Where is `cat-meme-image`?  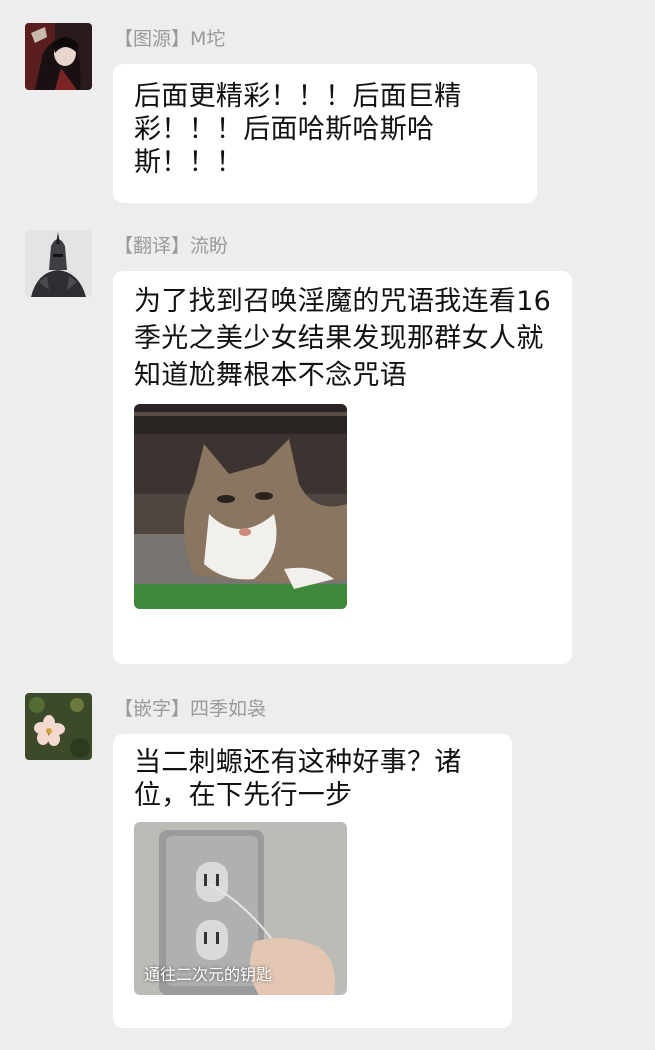
cat-meme-image is located at coordinates (240, 506).